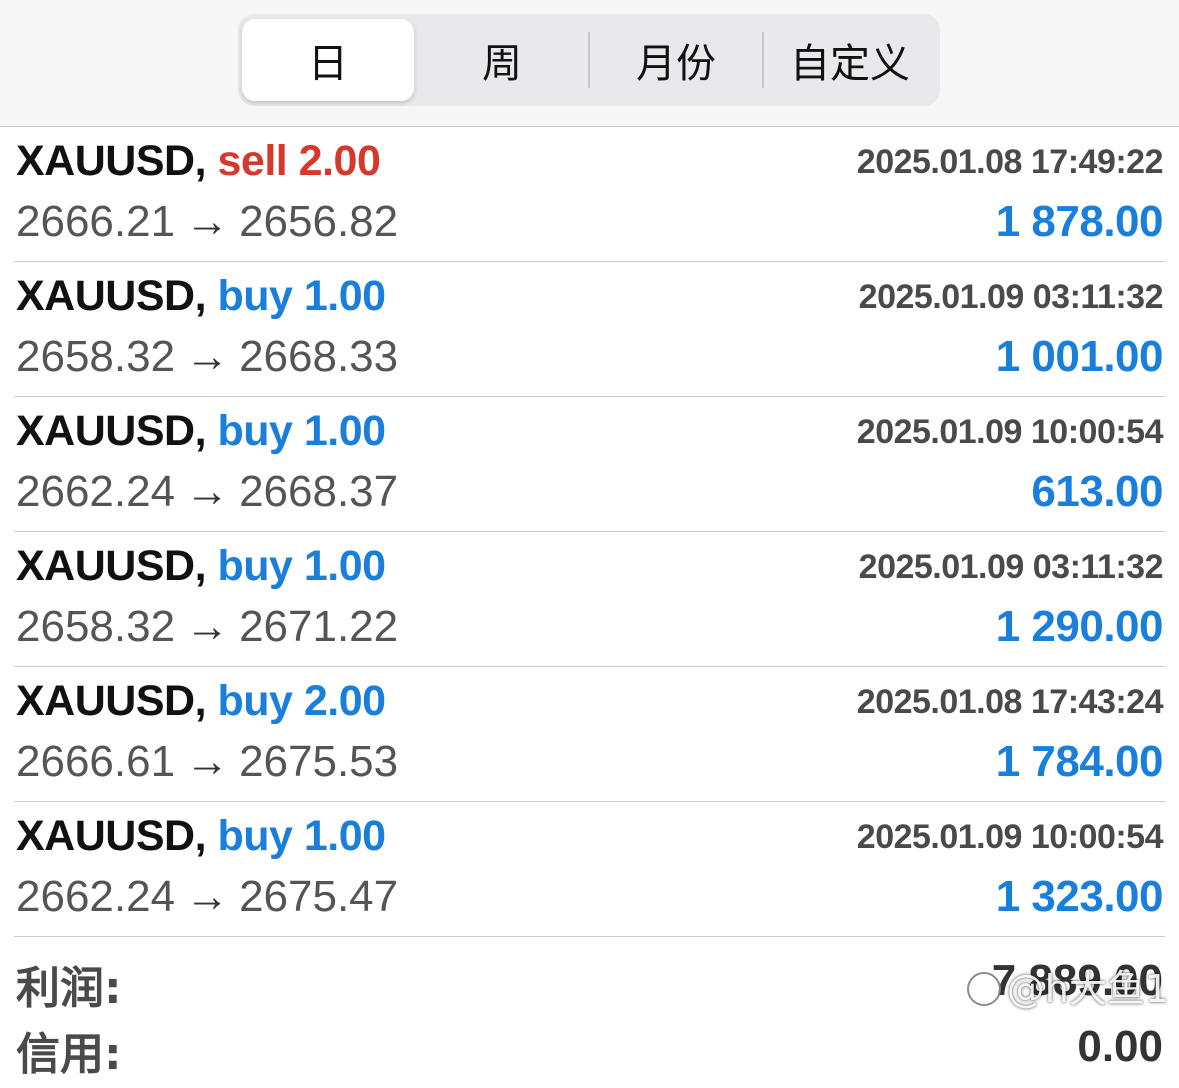 The width and height of the screenshot is (1179, 1088). What do you see at coordinates (319, 761) in the screenshot?
I see `close-price: 2675.53` at bounding box center [319, 761].